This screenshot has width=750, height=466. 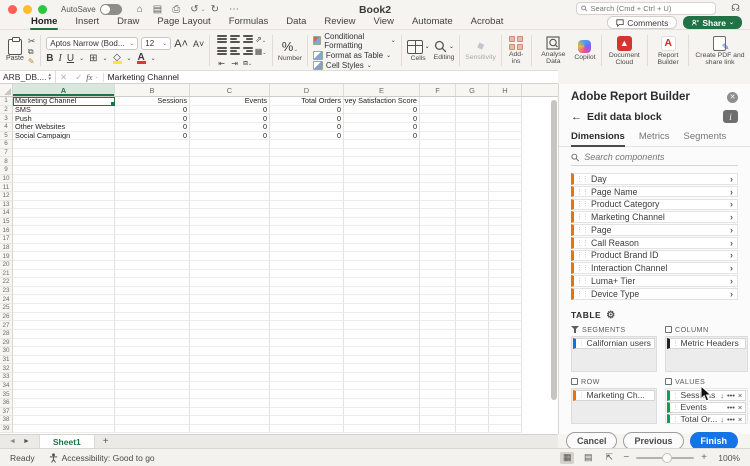 I want to click on cell-f6, so click(x=438, y=144).